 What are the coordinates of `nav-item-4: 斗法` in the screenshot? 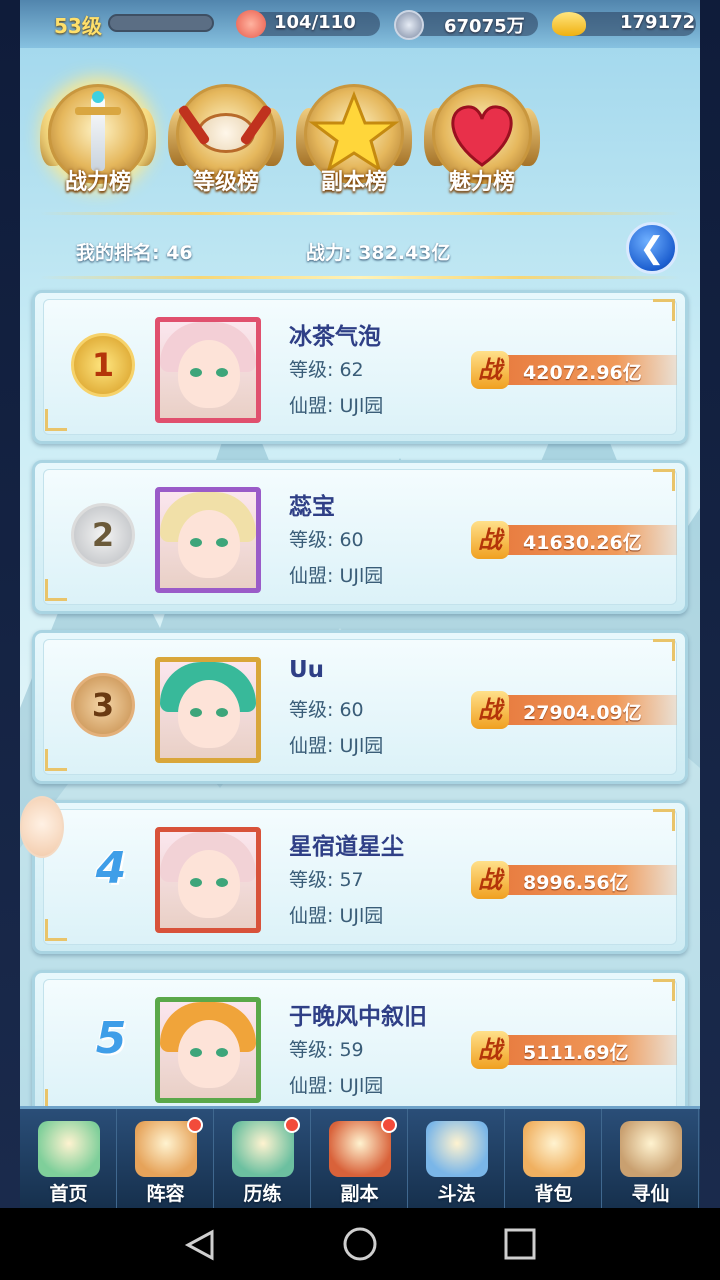 It's located at (456, 1158).